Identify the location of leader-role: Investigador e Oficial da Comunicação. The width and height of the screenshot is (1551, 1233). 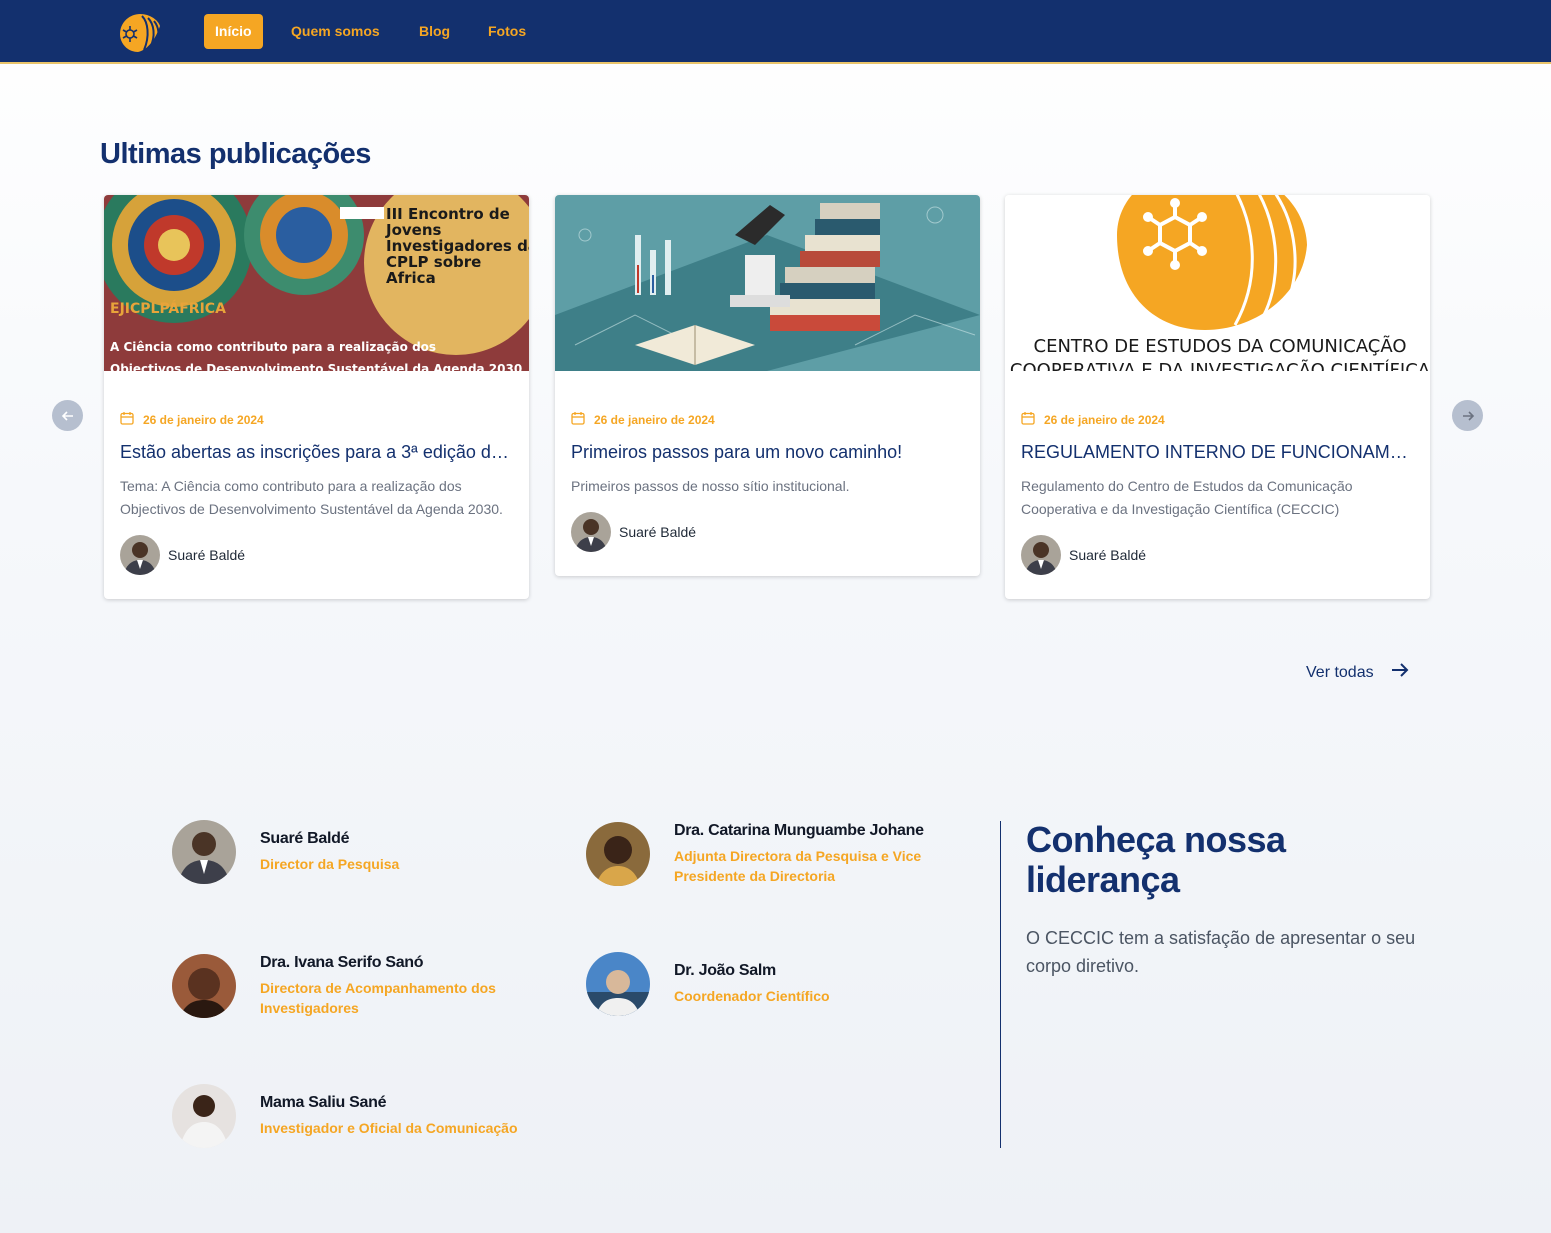
(389, 1128).